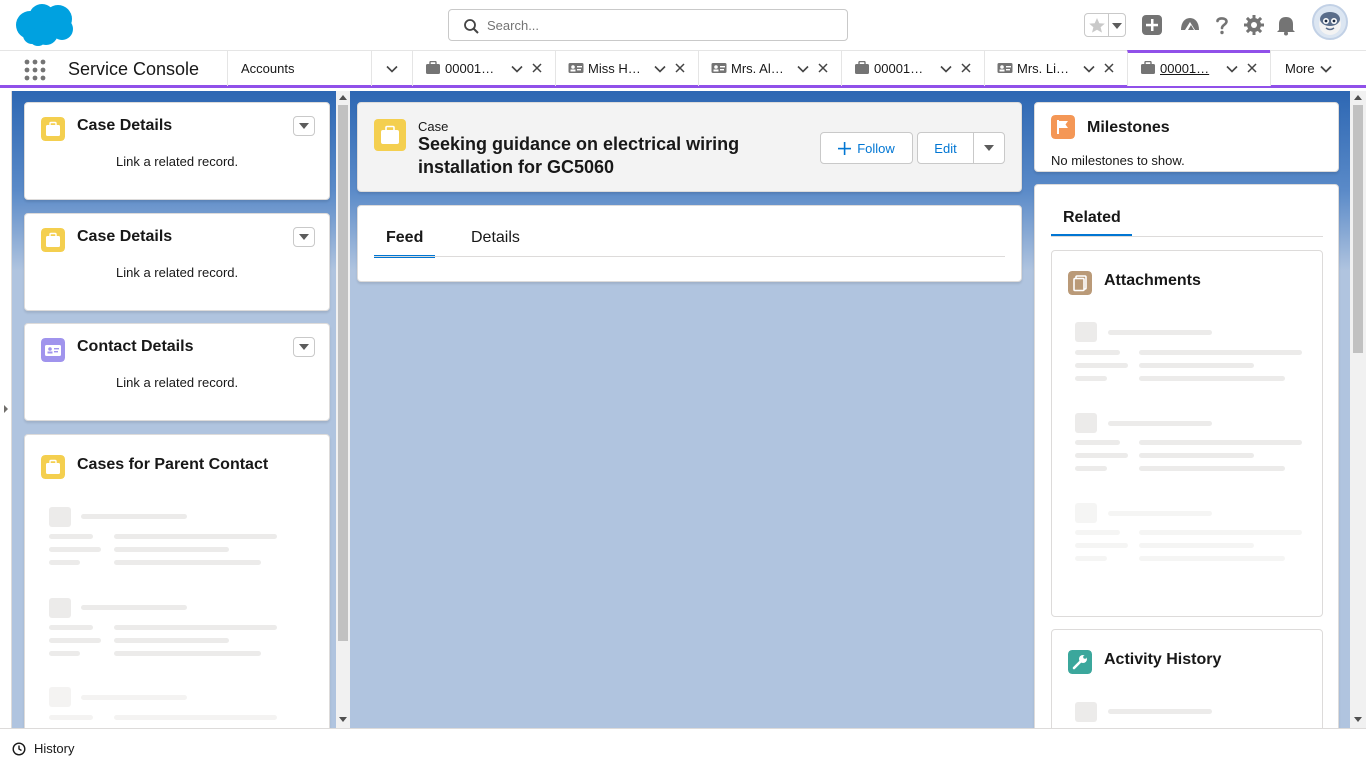  Describe the element at coordinates (876, 148) in the screenshot. I see `follow-label: Follow` at that location.